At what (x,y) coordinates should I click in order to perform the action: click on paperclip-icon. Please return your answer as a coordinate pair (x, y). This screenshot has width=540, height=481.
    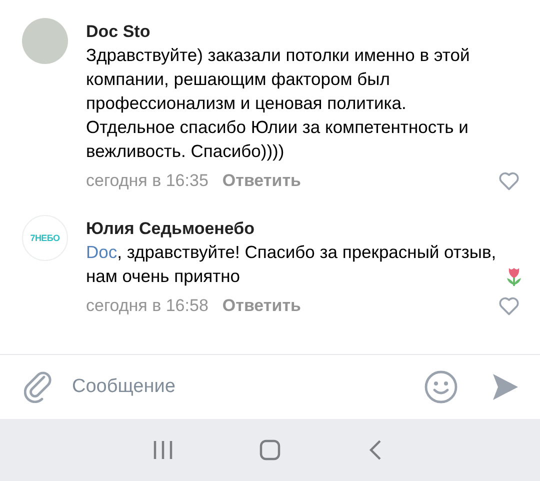
    Looking at the image, I should click on (38, 387).